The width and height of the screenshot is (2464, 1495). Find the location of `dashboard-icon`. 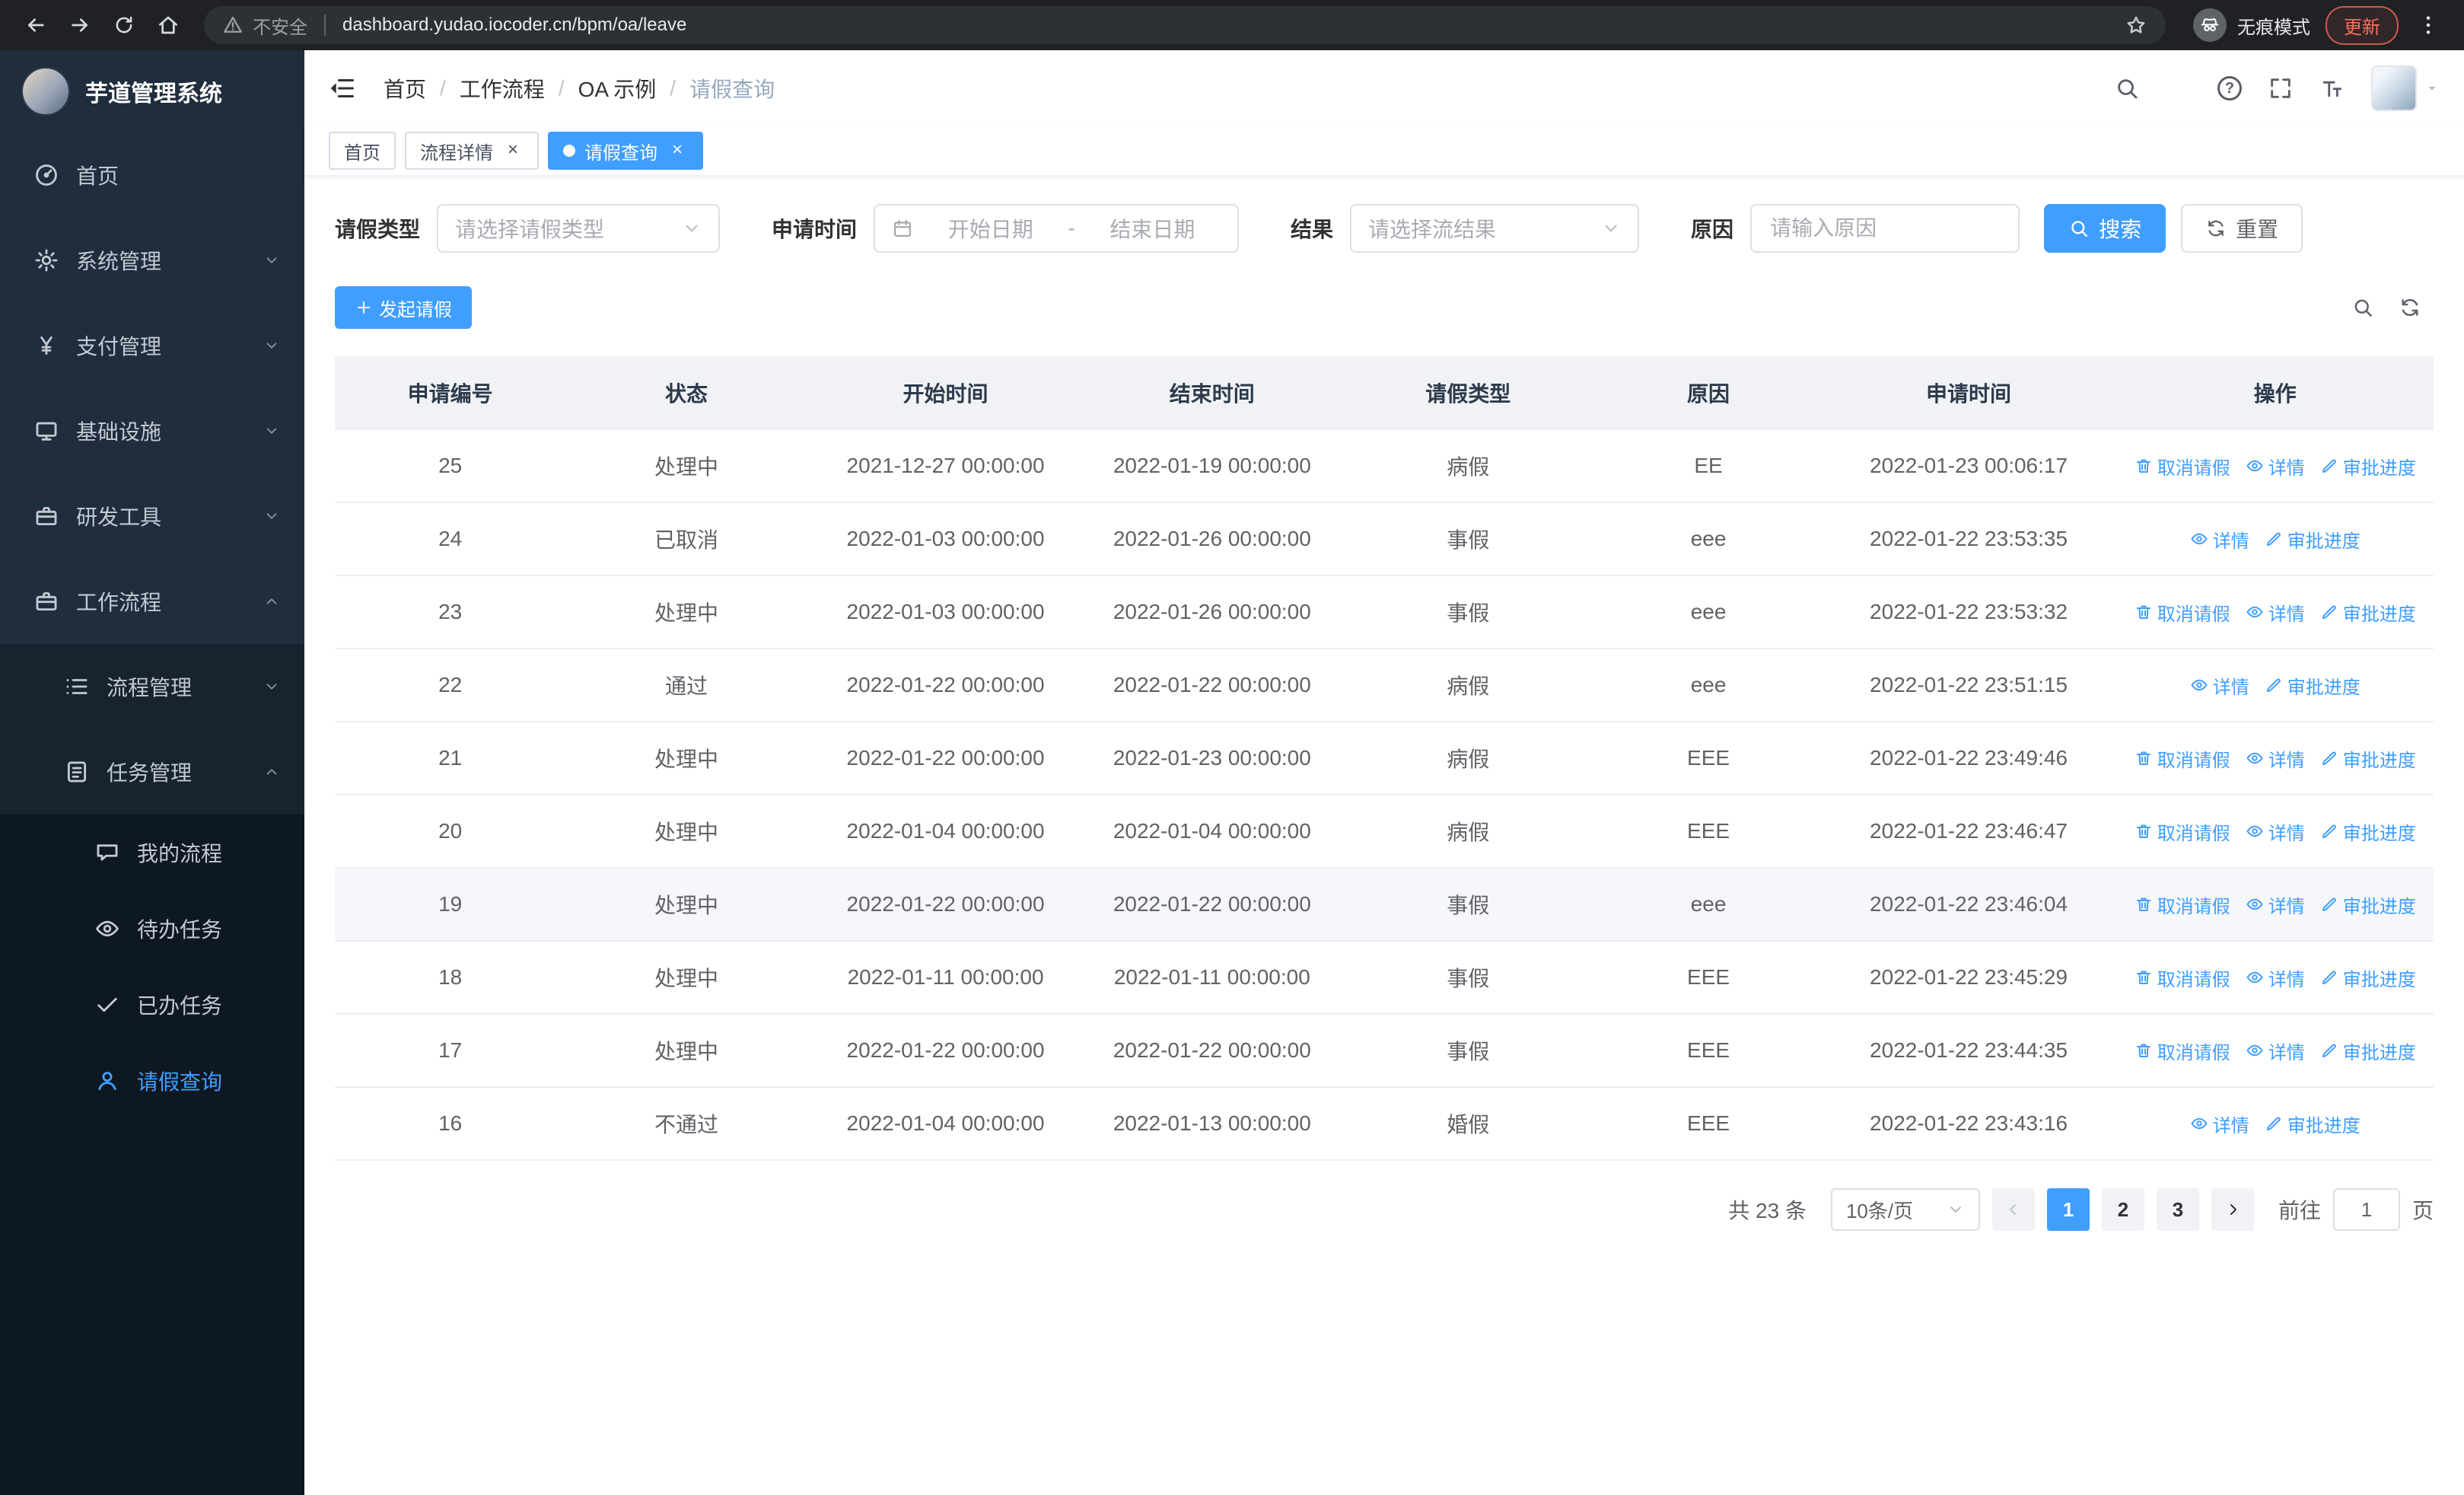

dashboard-icon is located at coordinates (46, 175).